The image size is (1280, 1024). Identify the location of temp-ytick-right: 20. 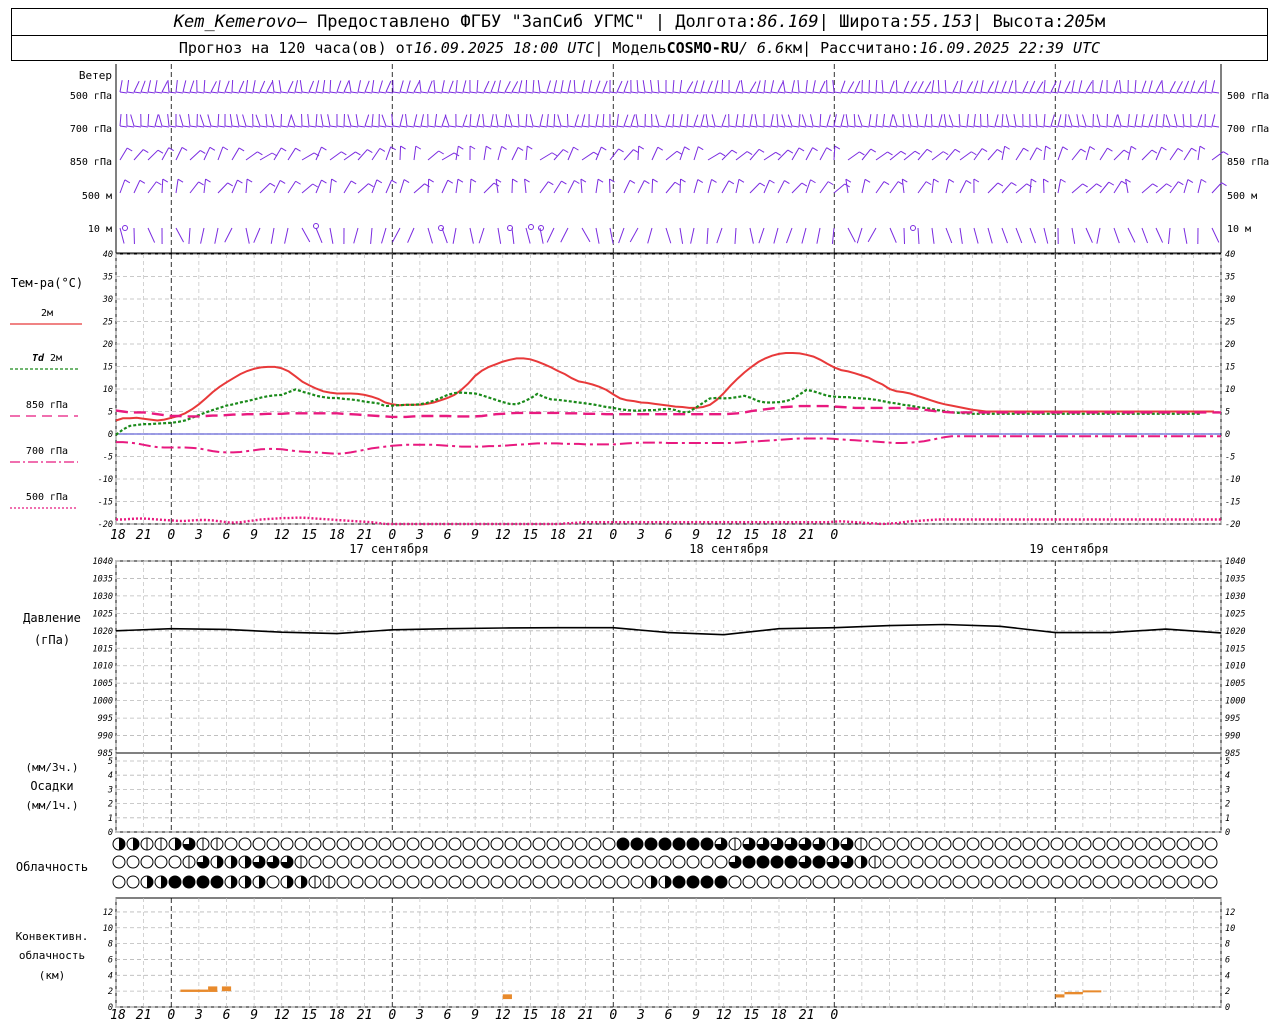
(1230, 345).